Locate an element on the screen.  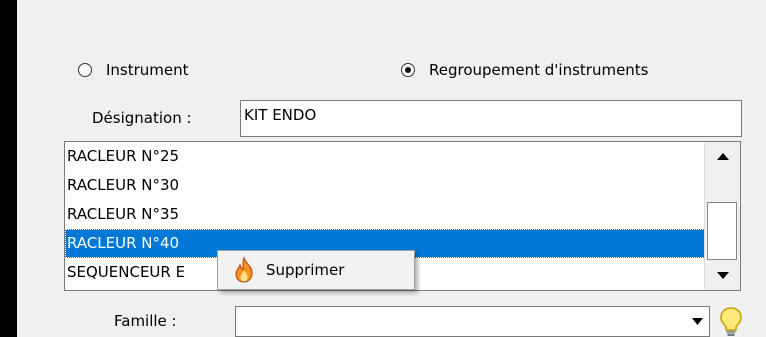
radio-instrument: Instrument is located at coordinates (133, 70).